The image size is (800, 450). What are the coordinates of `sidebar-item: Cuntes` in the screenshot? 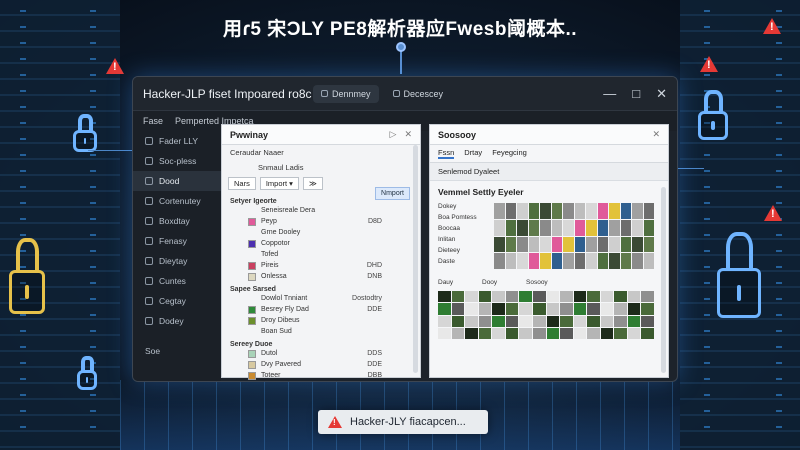 It's located at (177, 281).